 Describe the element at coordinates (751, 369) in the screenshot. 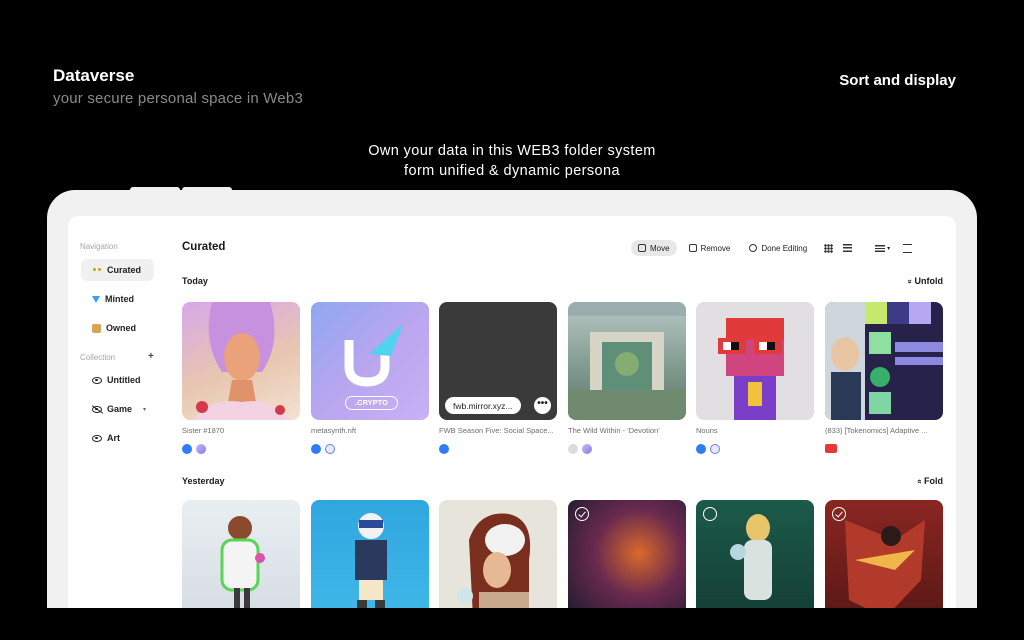

I see `nouns-artwork` at that location.